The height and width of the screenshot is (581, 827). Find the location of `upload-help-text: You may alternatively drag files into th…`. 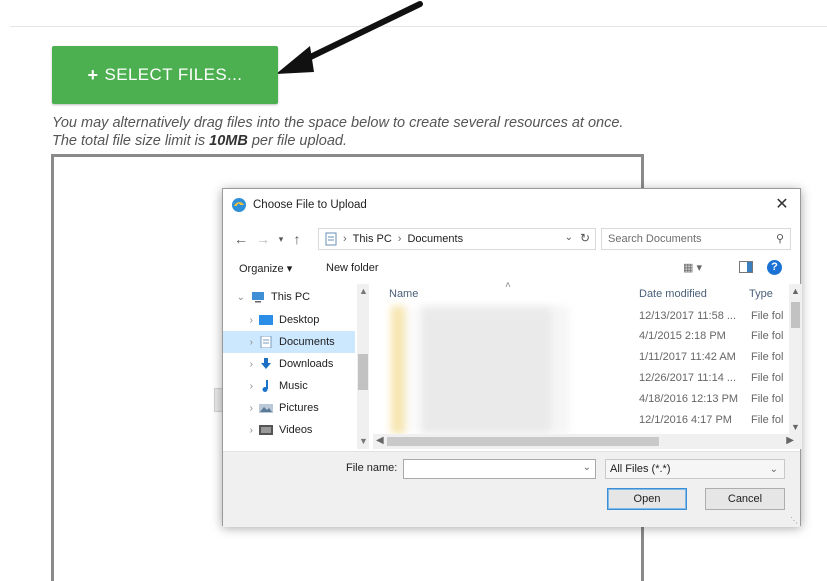

upload-help-text: You may alternatively drag files into th… is located at coordinates (352, 132).